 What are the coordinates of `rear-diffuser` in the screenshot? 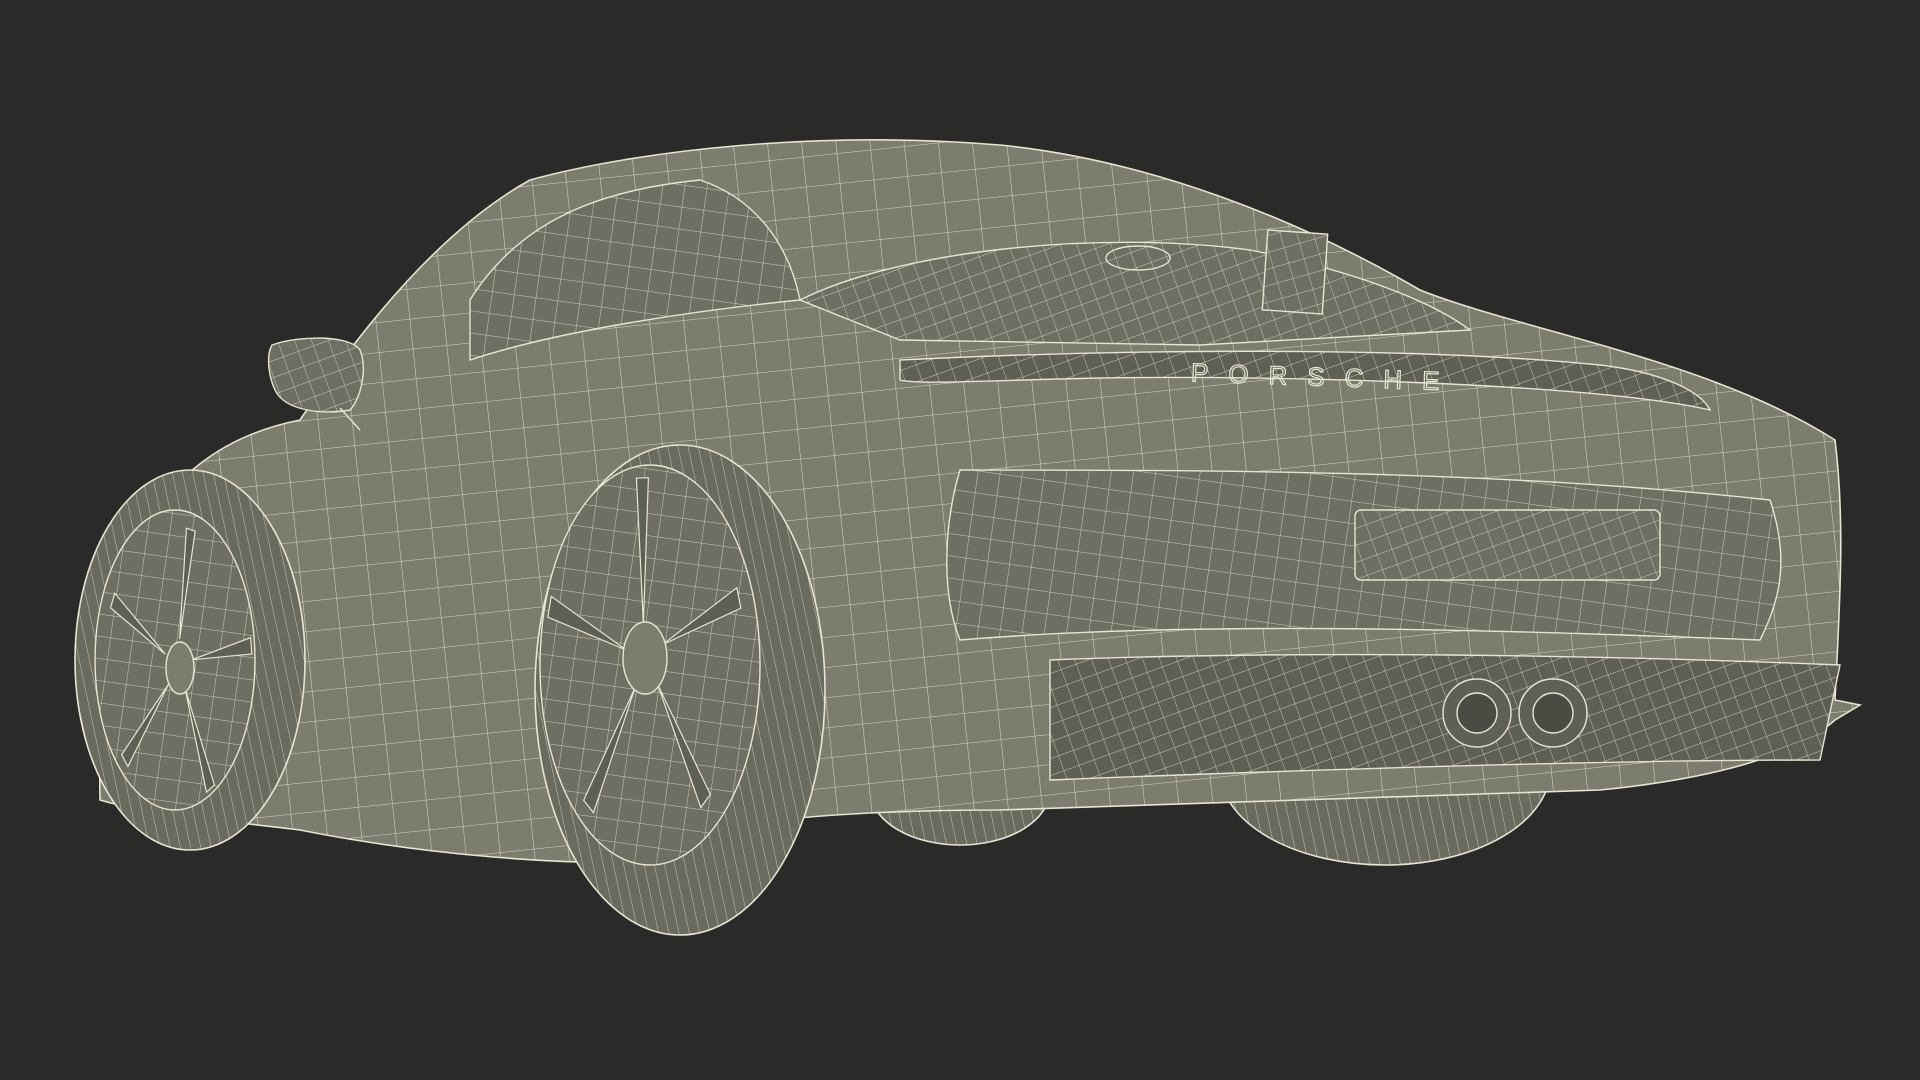 It's located at (1445, 717).